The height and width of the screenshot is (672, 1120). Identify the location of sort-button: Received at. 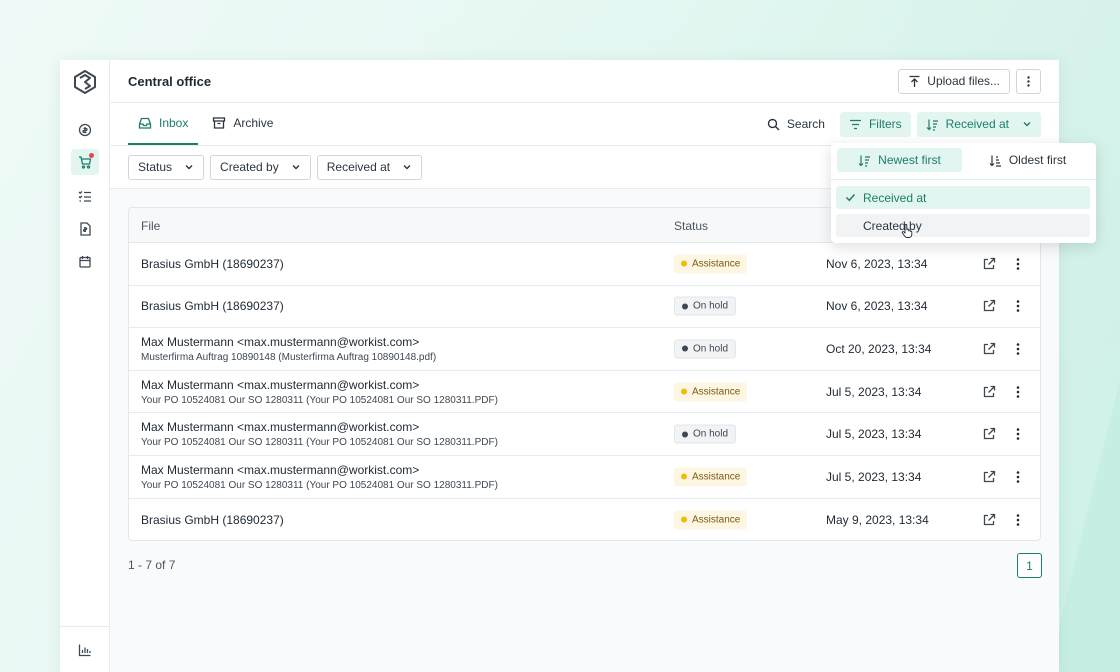
(978, 124).